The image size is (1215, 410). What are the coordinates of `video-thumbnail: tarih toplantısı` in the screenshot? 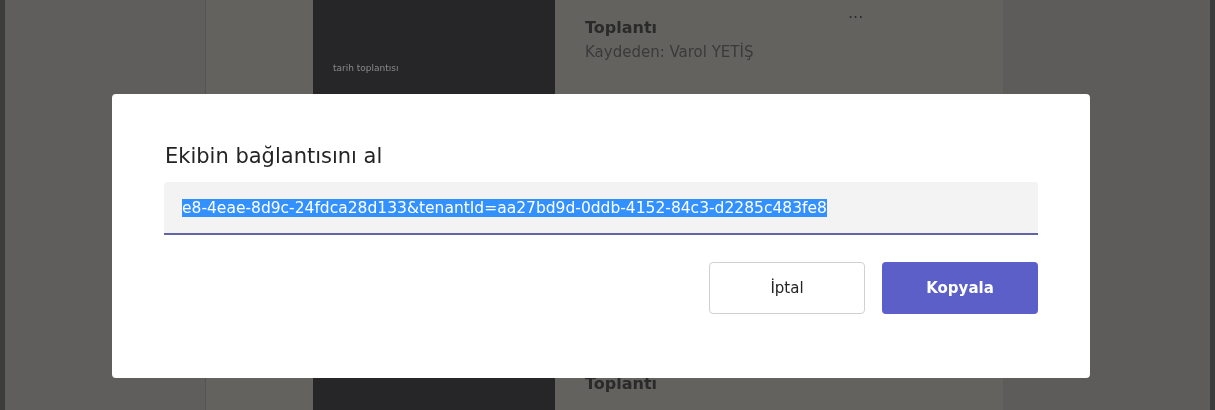 It's located at (434, 47).